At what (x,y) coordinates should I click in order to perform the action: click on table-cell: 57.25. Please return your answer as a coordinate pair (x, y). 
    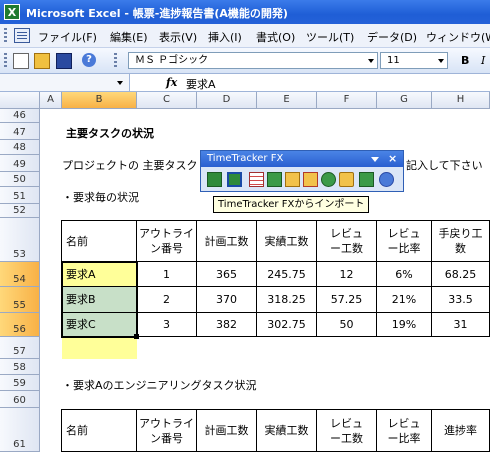
    Looking at the image, I should click on (347, 300).